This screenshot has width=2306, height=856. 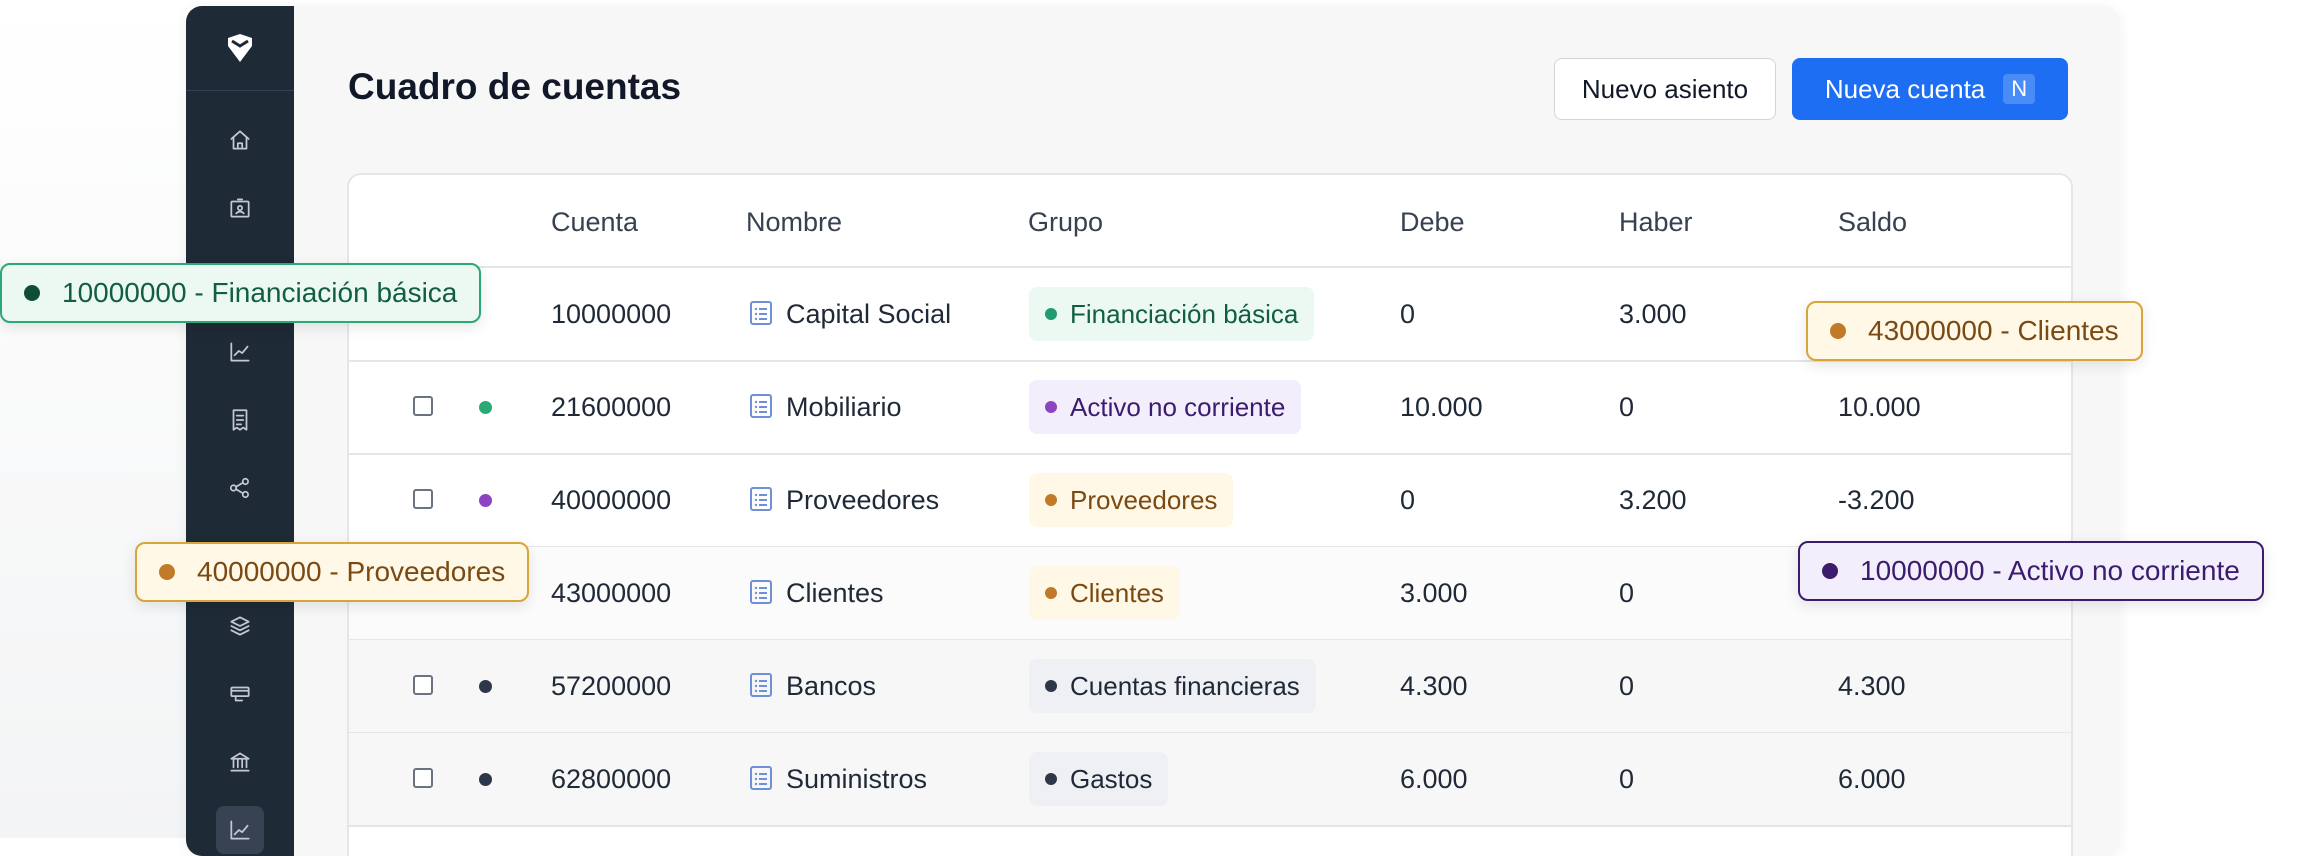 I want to click on cell-cuenta: 10000000, so click(x=611, y=313).